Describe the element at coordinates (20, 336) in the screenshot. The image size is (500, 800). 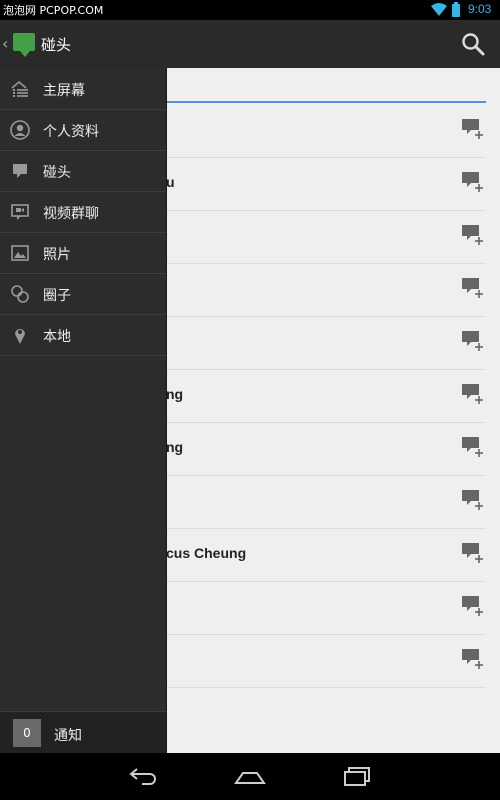
I see `location-pin-icon` at that location.